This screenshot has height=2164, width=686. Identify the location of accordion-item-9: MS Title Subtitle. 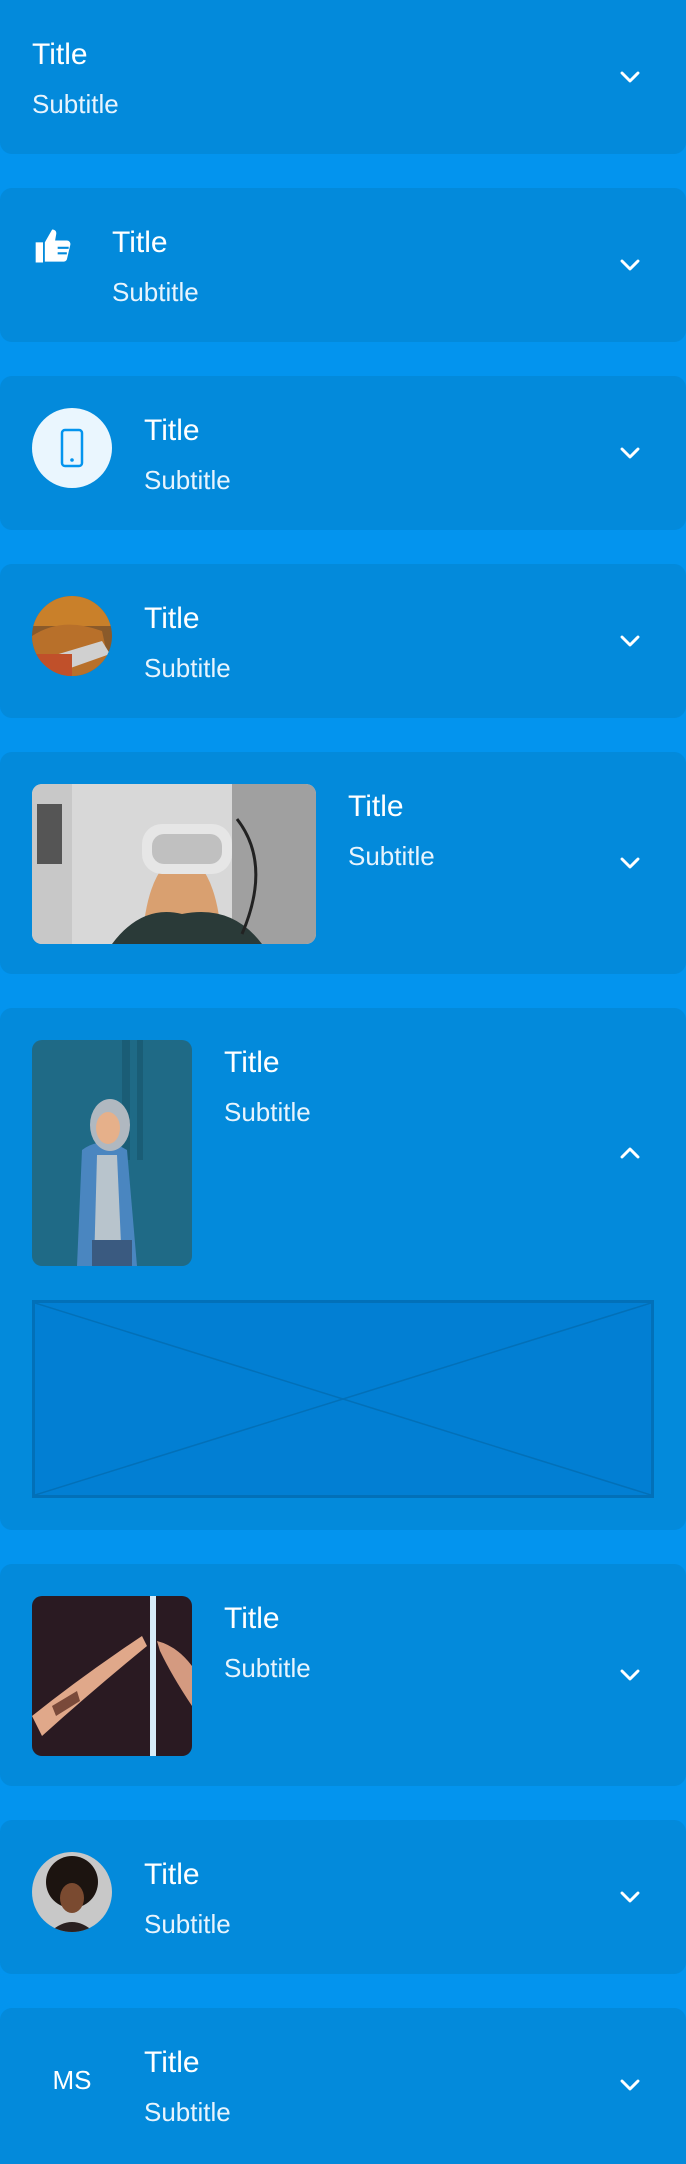
(343, 2086).